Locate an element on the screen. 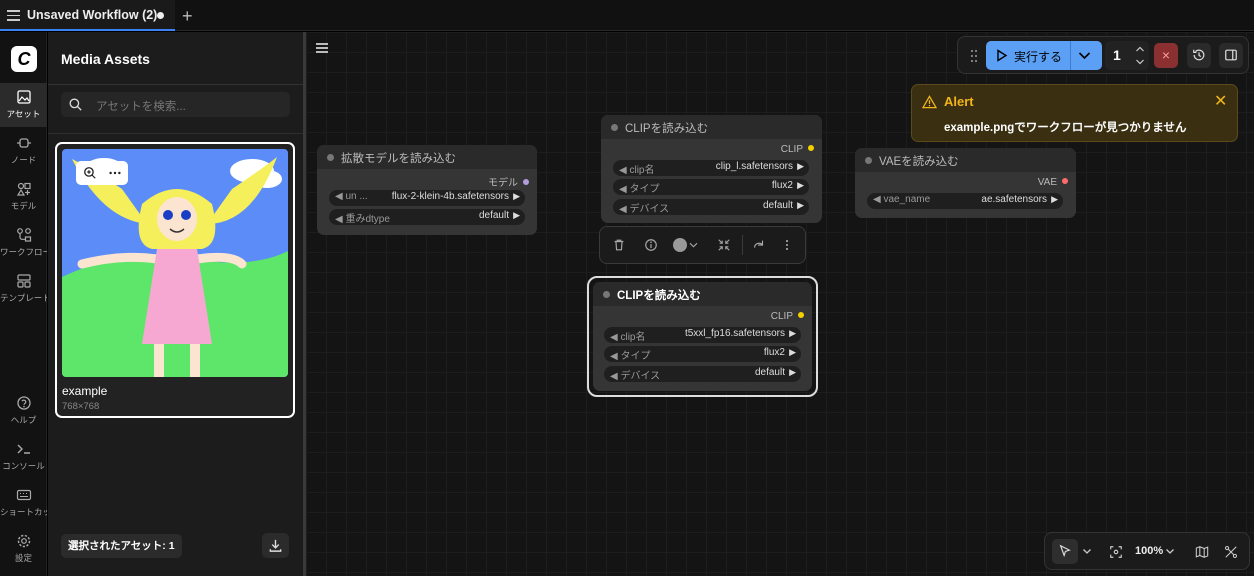 This screenshot has width=1254, height=576. color-picker-icon is located at coordinates (680, 245).